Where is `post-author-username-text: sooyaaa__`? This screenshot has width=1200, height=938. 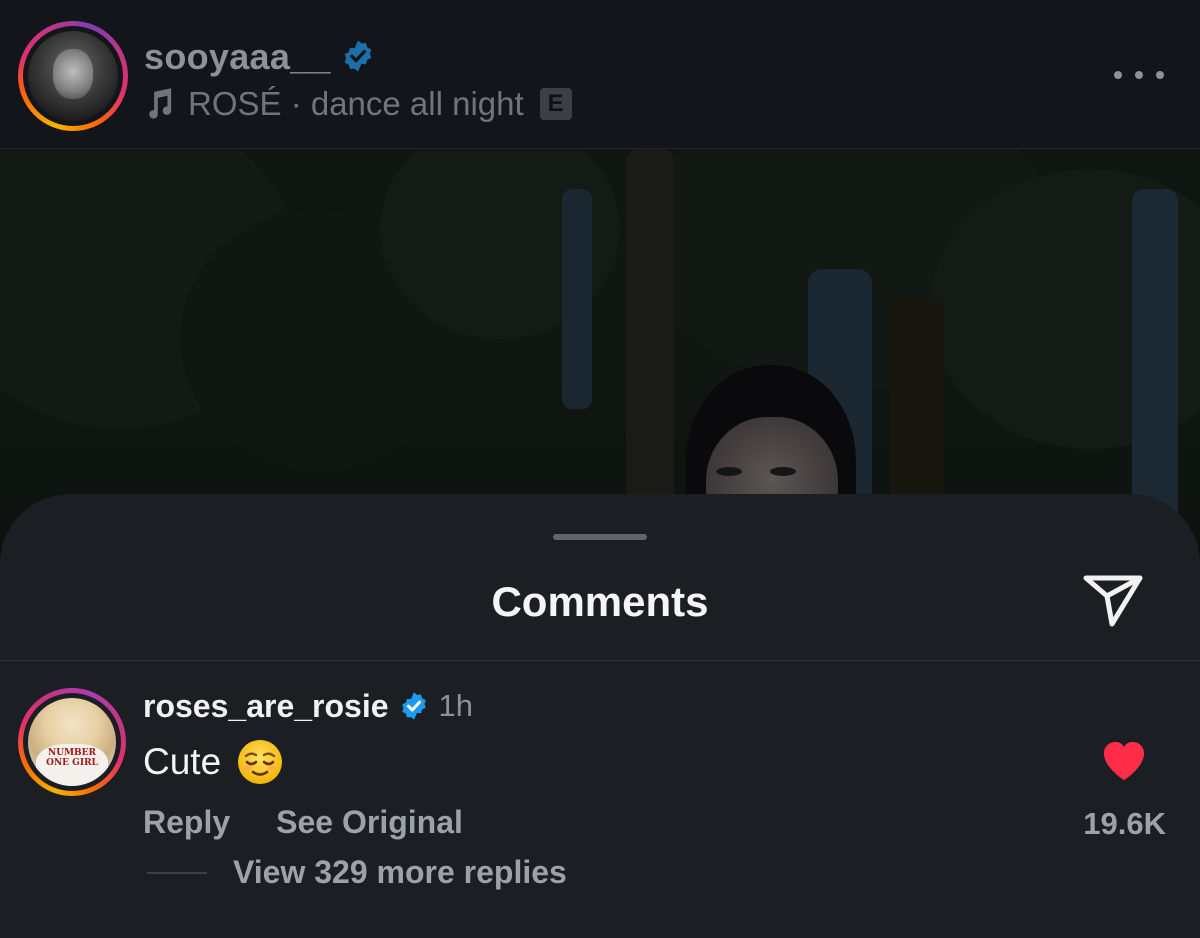
post-author-username-text: sooyaaa__ is located at coordinates (237, 56).